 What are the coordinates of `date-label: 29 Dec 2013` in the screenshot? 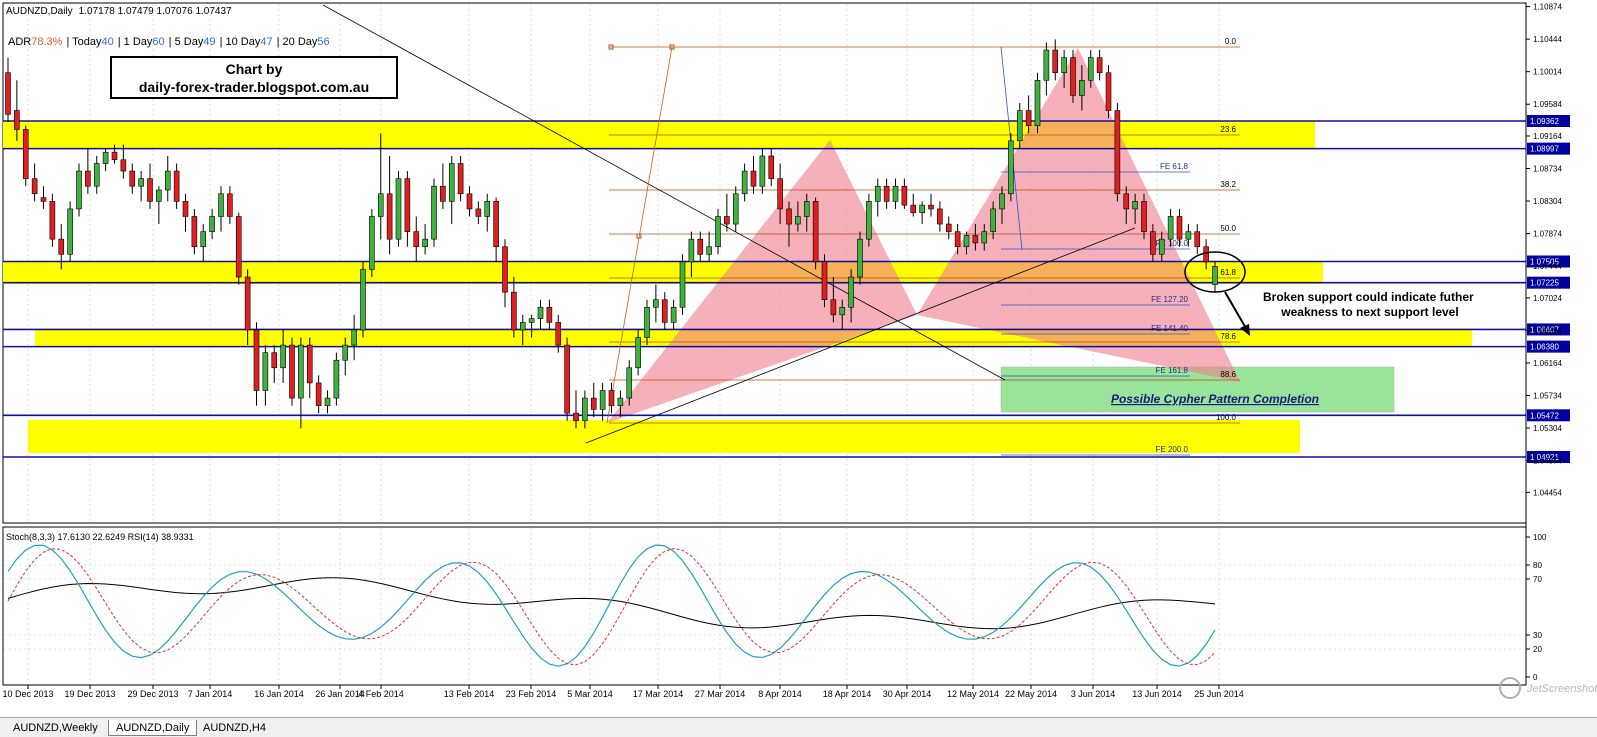 It's located at (152, 694).